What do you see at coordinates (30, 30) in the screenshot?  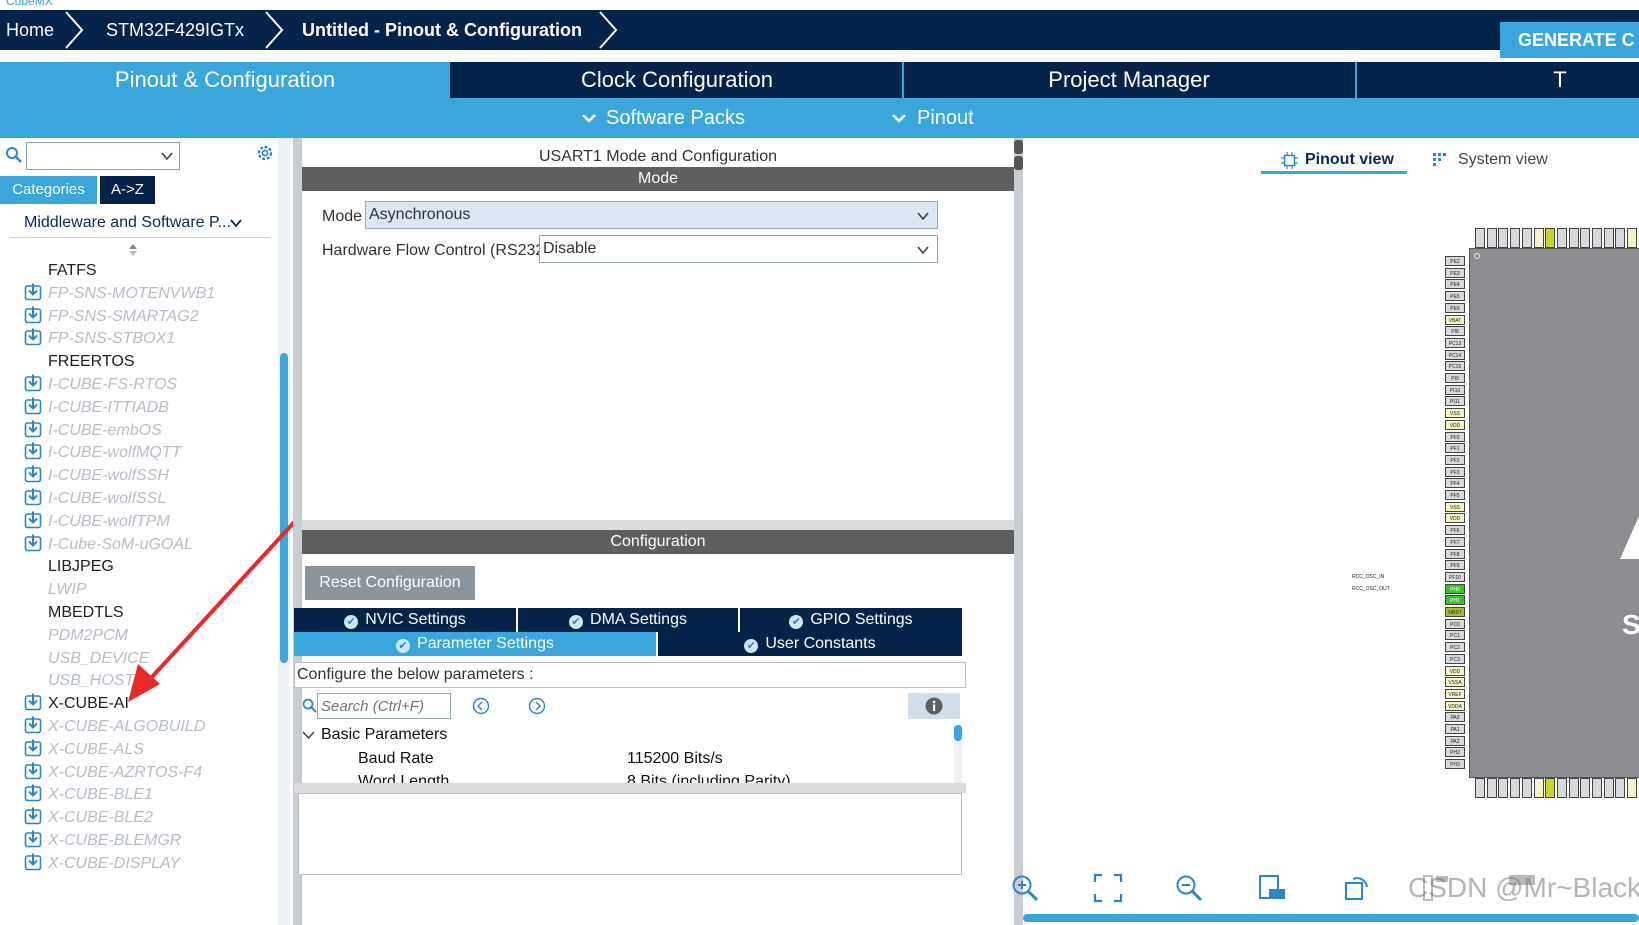 I see `breadcrumb-home: Home` at bounding box center [30, 30].